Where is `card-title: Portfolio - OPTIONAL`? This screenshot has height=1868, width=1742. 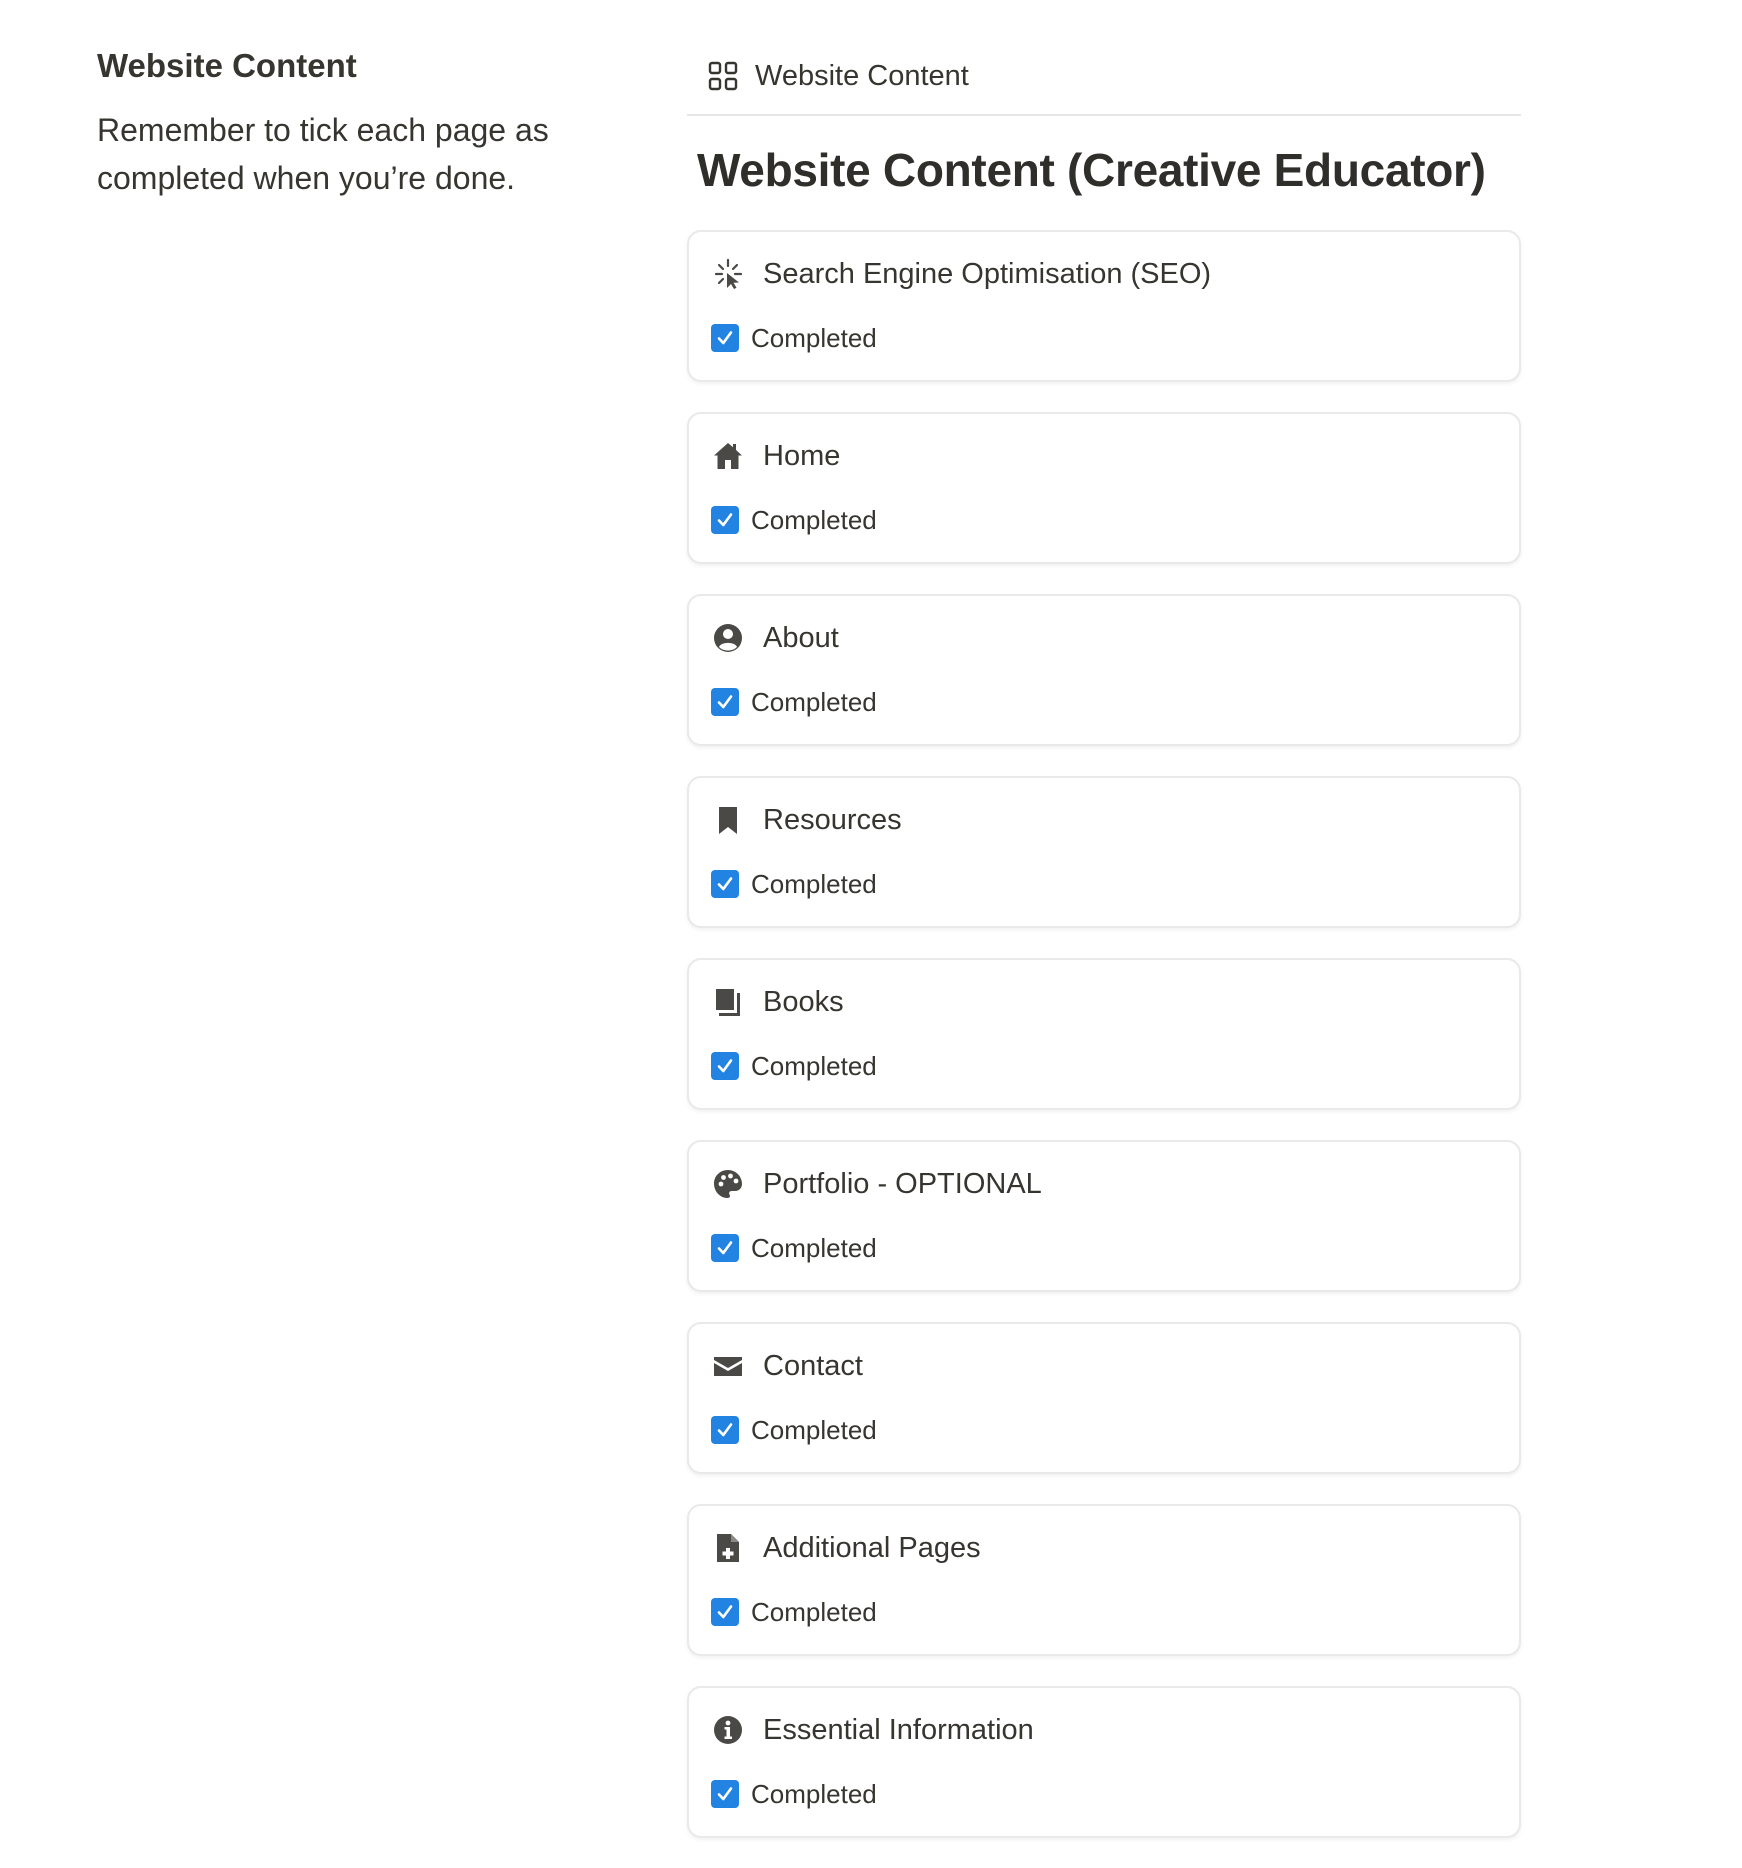 card-title: Portfolio - OPTIONAL is located at coordinates (902, 1184).